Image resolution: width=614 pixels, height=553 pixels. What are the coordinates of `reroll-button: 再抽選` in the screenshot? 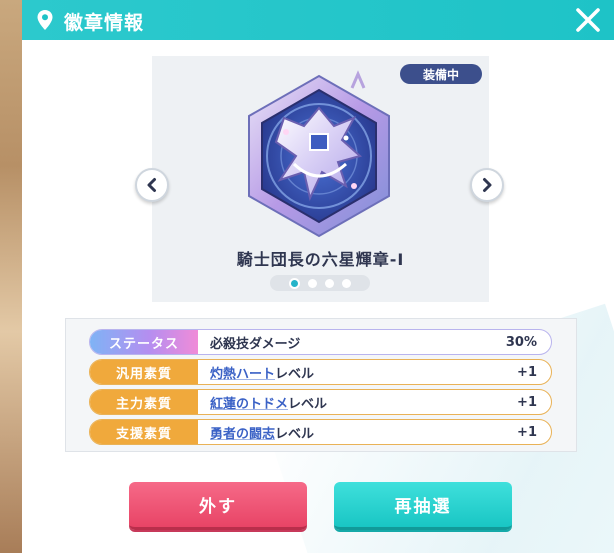 It's located at (423, 506).